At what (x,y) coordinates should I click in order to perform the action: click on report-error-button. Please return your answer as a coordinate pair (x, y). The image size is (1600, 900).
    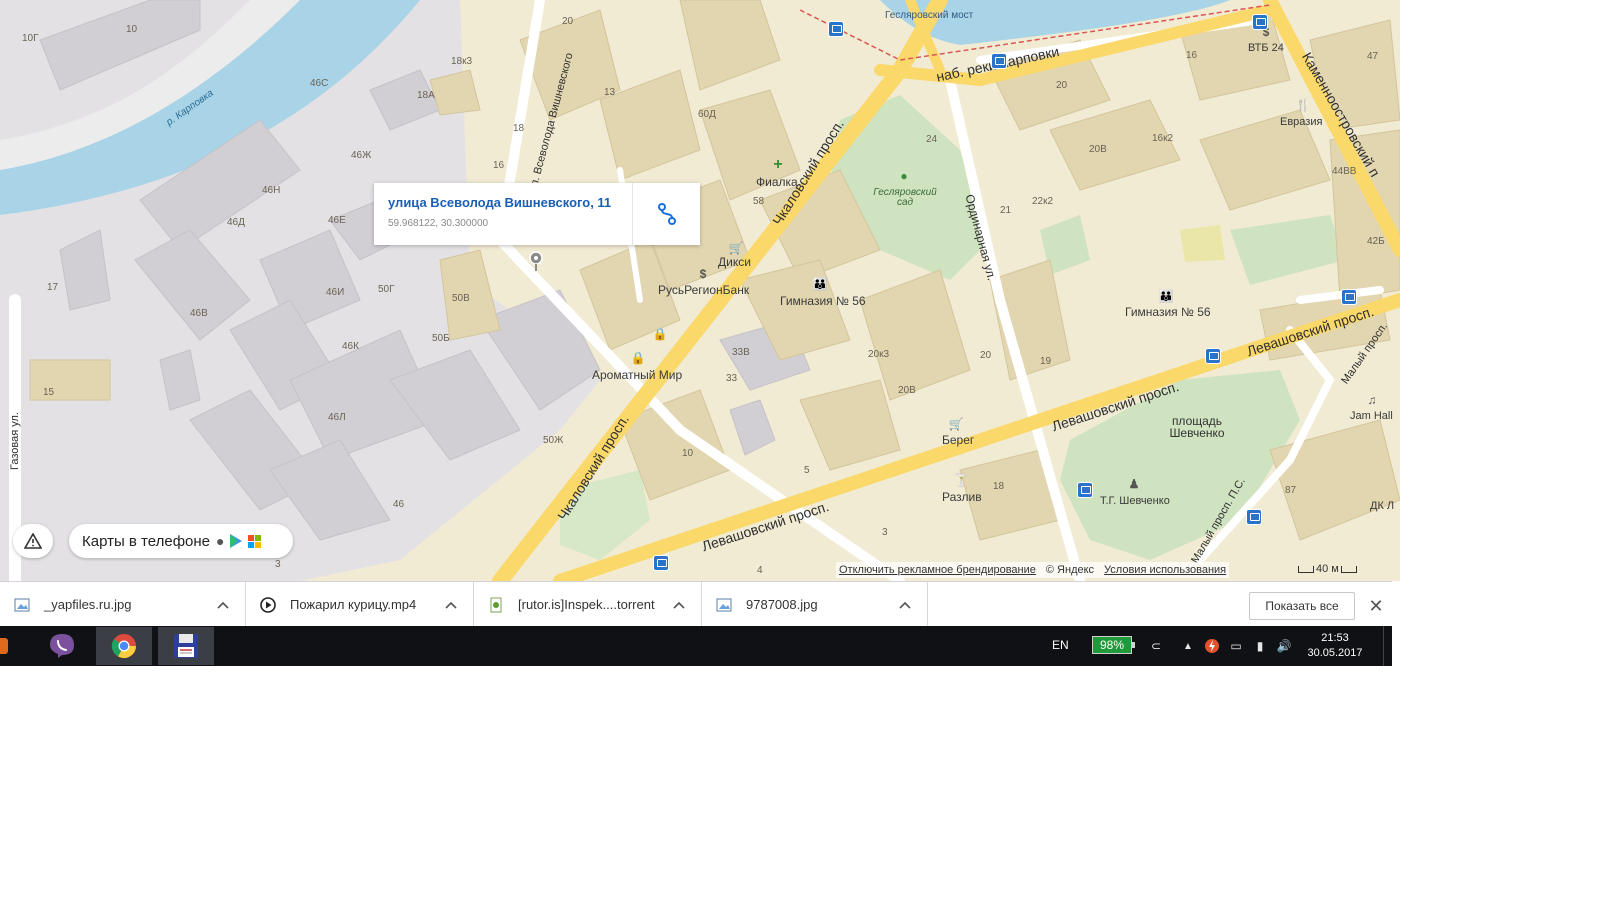
    Looking at the image, I should click on (33, 541).